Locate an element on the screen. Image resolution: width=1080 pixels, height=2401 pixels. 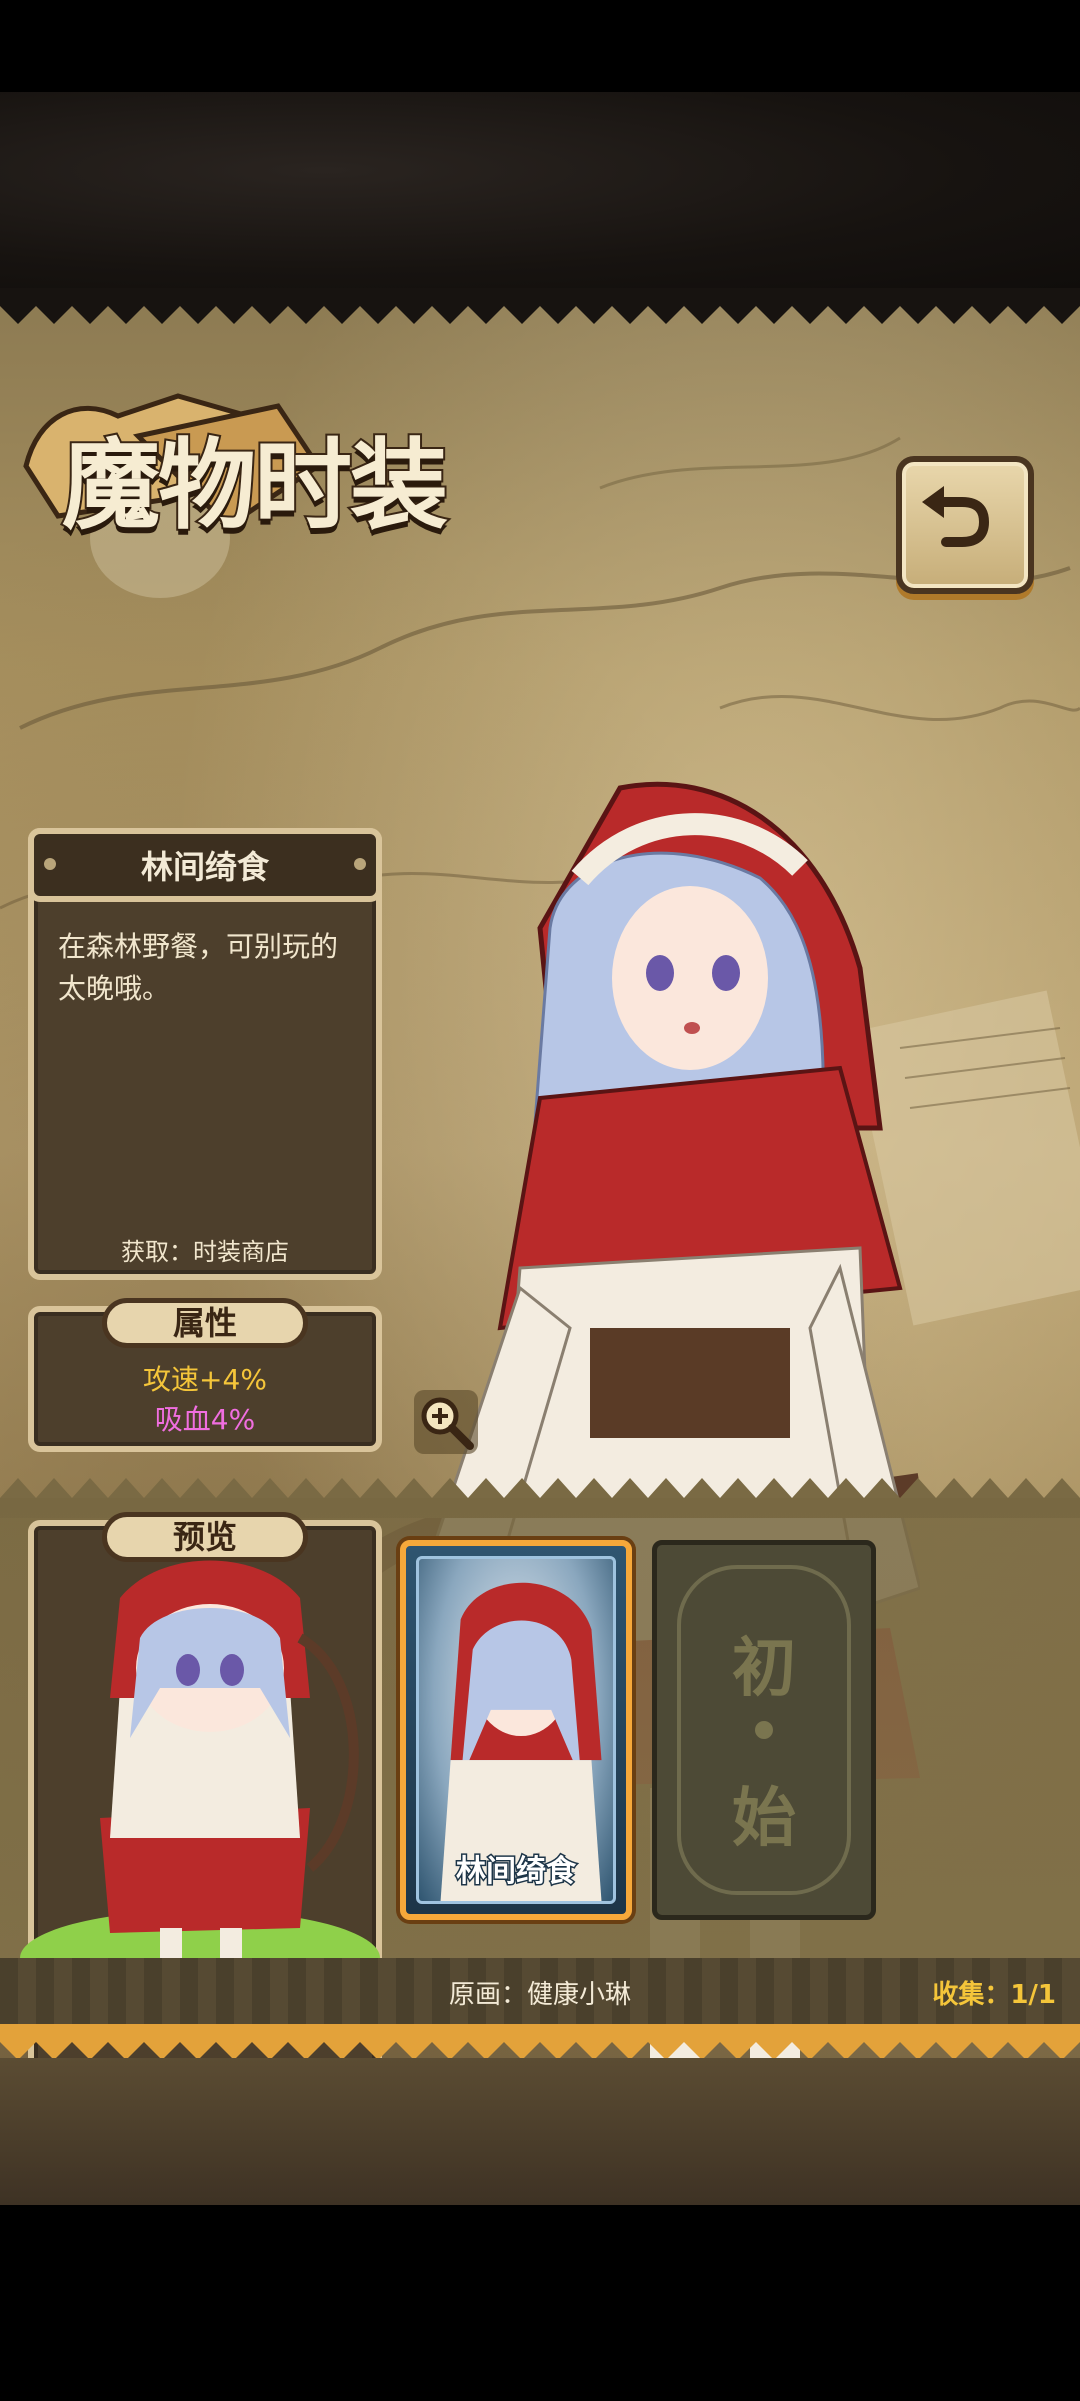
bottom-zigzag-border is located at coordinates (540, 2042).